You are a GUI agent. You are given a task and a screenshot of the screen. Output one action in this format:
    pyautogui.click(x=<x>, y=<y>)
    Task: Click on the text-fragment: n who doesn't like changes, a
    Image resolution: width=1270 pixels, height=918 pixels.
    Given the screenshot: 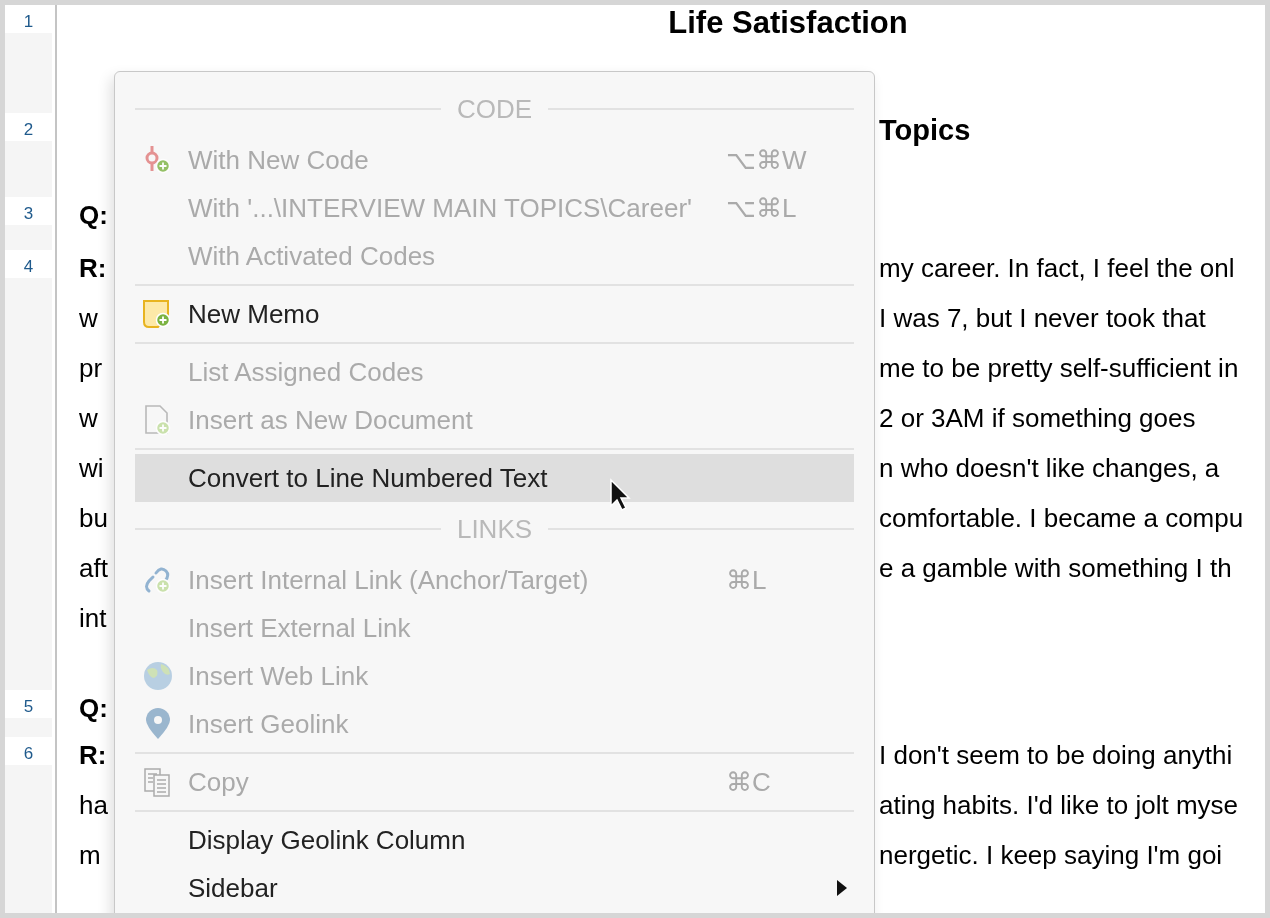 What is the action you would take?
    pyautogui.click(x=1049, y=468)
    